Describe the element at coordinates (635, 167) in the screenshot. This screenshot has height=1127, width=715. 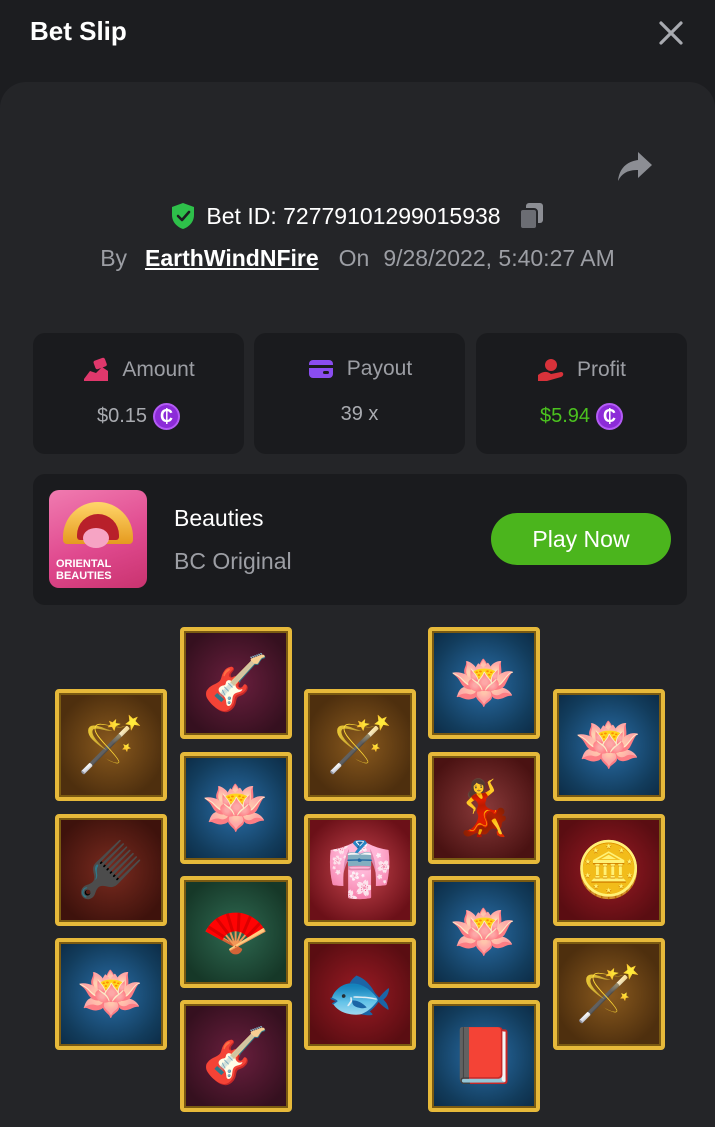
I see `share-icon` at that location.